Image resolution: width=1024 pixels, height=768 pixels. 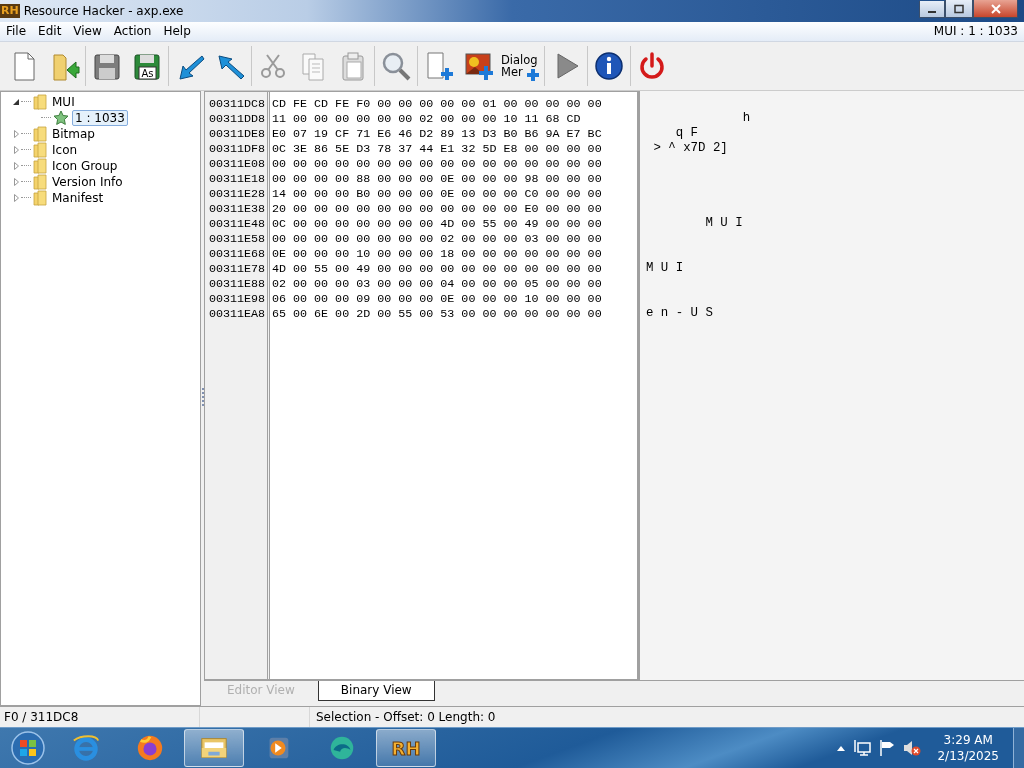 I want to click on dialog-merge-button: Dialog Mer, so click(x=521, y=65).